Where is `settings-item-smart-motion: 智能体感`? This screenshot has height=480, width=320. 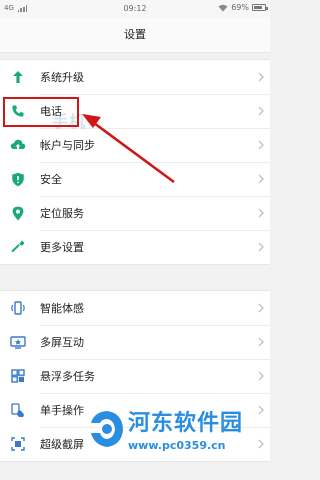 settings-item-smart-motion: 智能体感 is located at coordinates (135, 308).